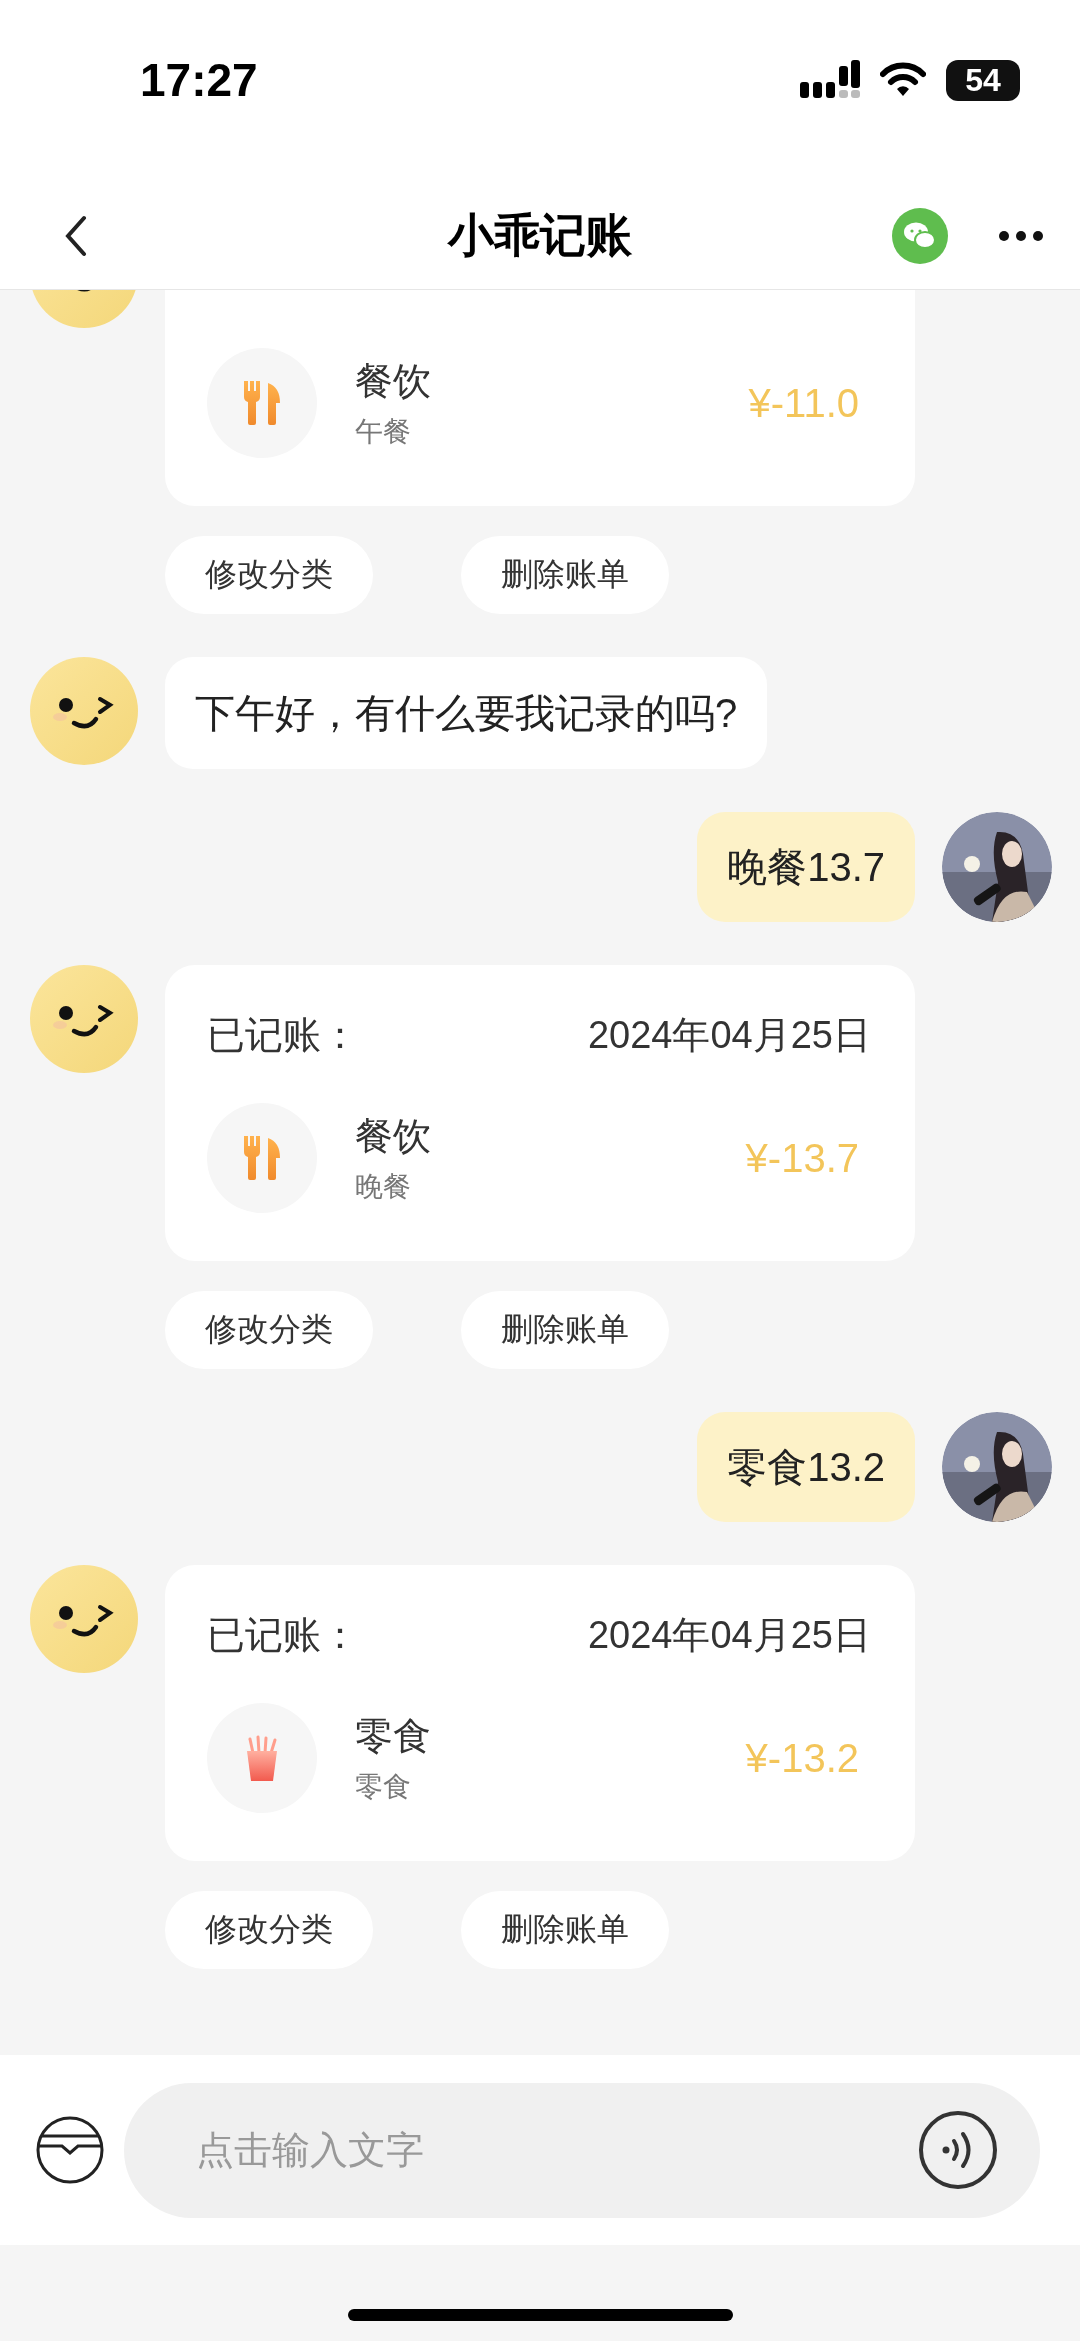  I want to click on bill-note: 午餐, so click(383, 431).